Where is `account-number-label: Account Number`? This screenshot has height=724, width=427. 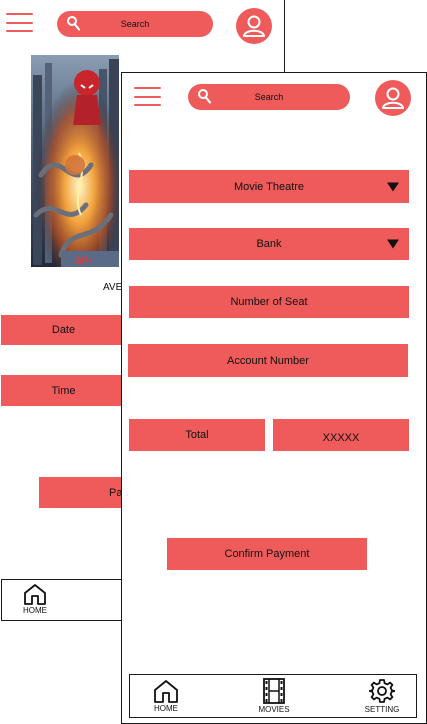 account-number-label: Account Number is located at coordinates (268, 360).